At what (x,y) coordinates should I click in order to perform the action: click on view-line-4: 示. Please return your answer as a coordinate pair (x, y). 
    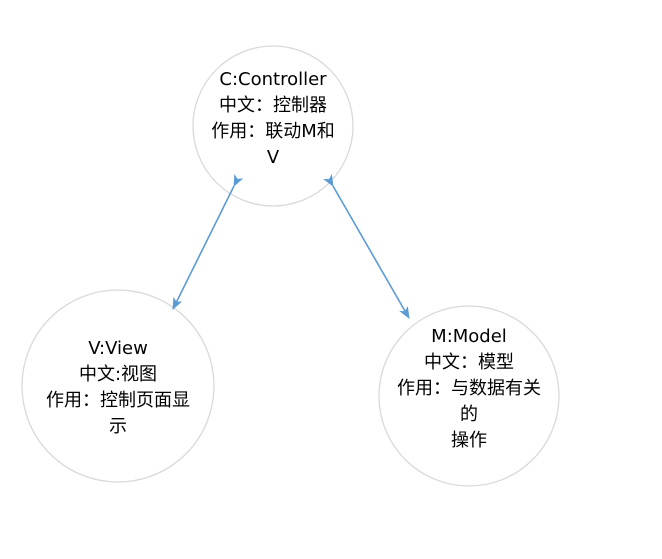
    Looking at the image, I should click on (118, 426).